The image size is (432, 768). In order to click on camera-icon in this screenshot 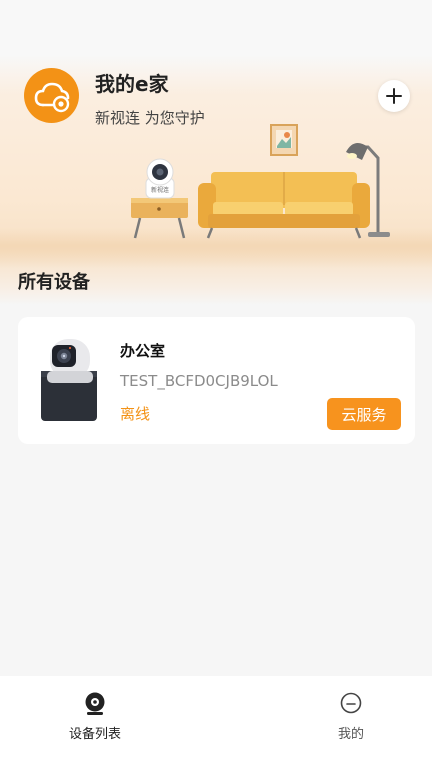, I will do `click(95, 703)`.